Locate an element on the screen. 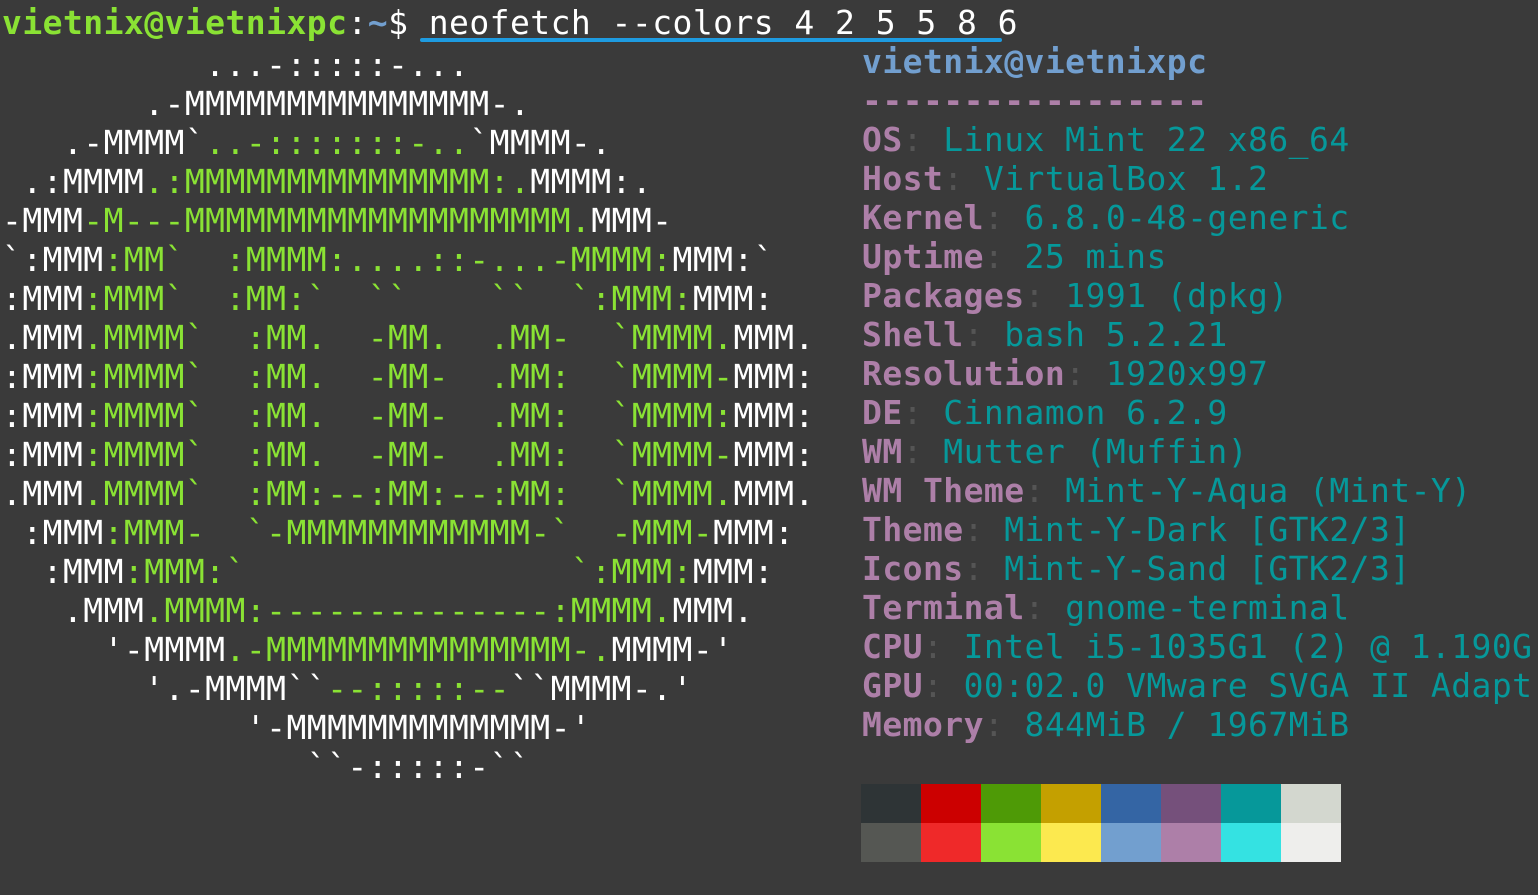  ascii-logo-line: '-MMMM.-MMMMMMMMMMMMMMM-.MMMM-' is located at coordinates (367, 649).